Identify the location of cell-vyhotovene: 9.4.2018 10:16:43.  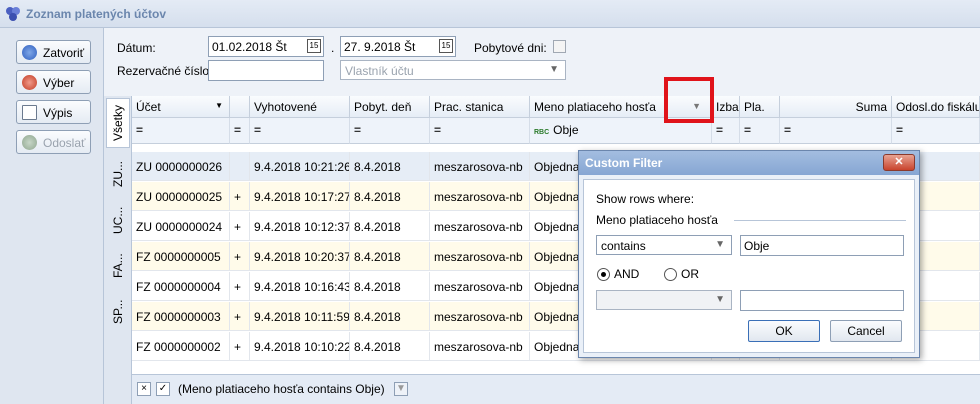
(300, 286).